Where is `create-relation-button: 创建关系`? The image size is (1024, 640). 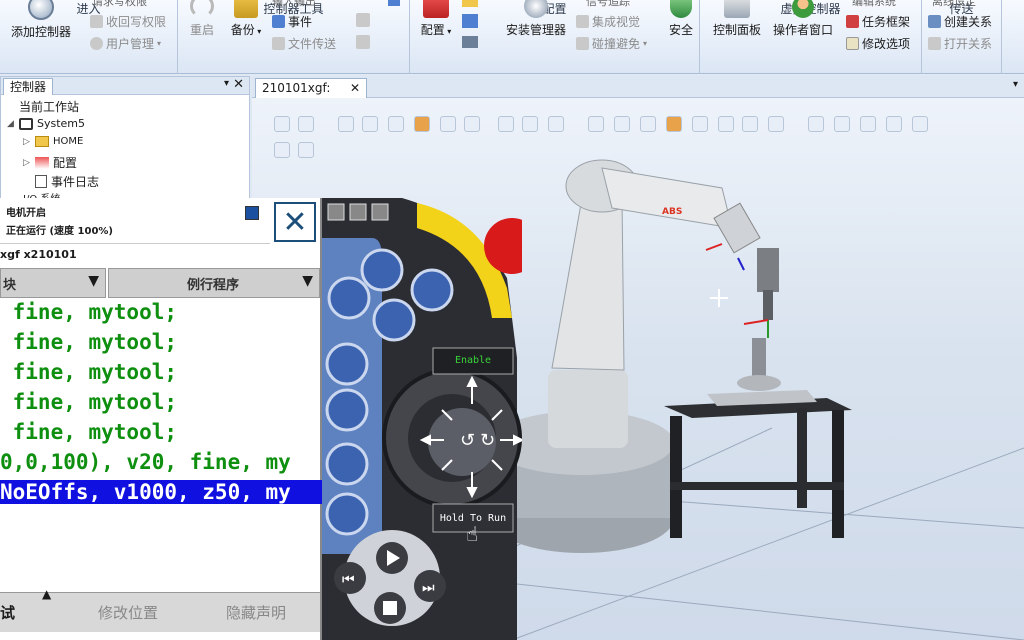 create-relation-button: 创建关系 is located at coordinates (960, 21).